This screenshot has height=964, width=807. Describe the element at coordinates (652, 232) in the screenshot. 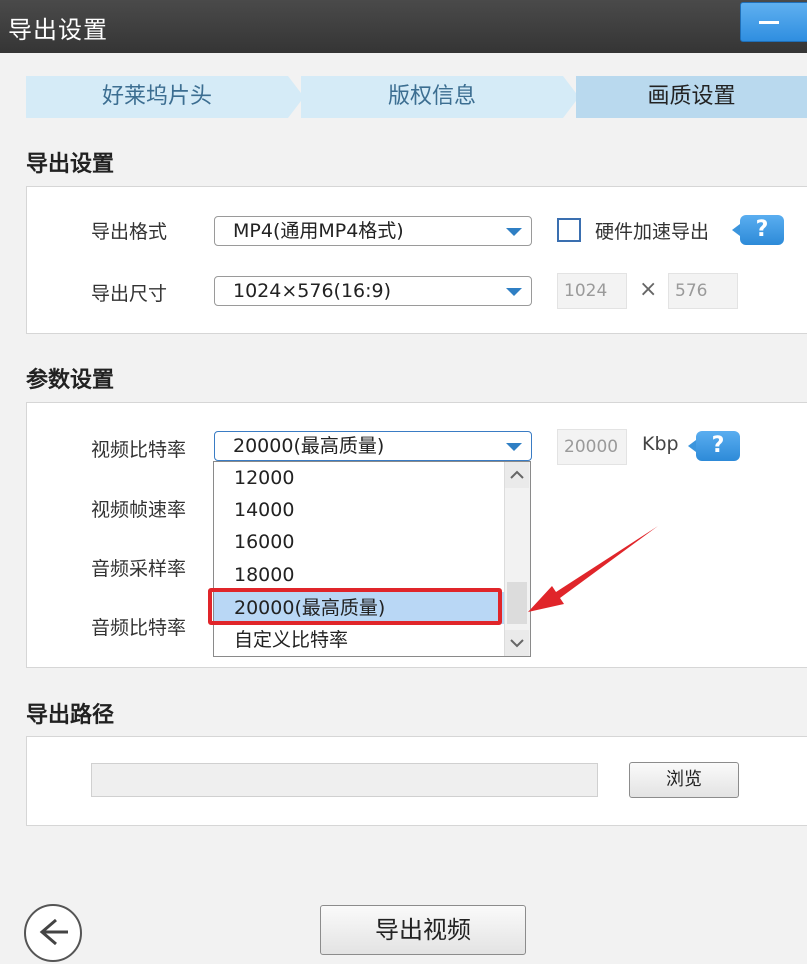

I see `hw-accel-label: 硬件加速导出` at that location.